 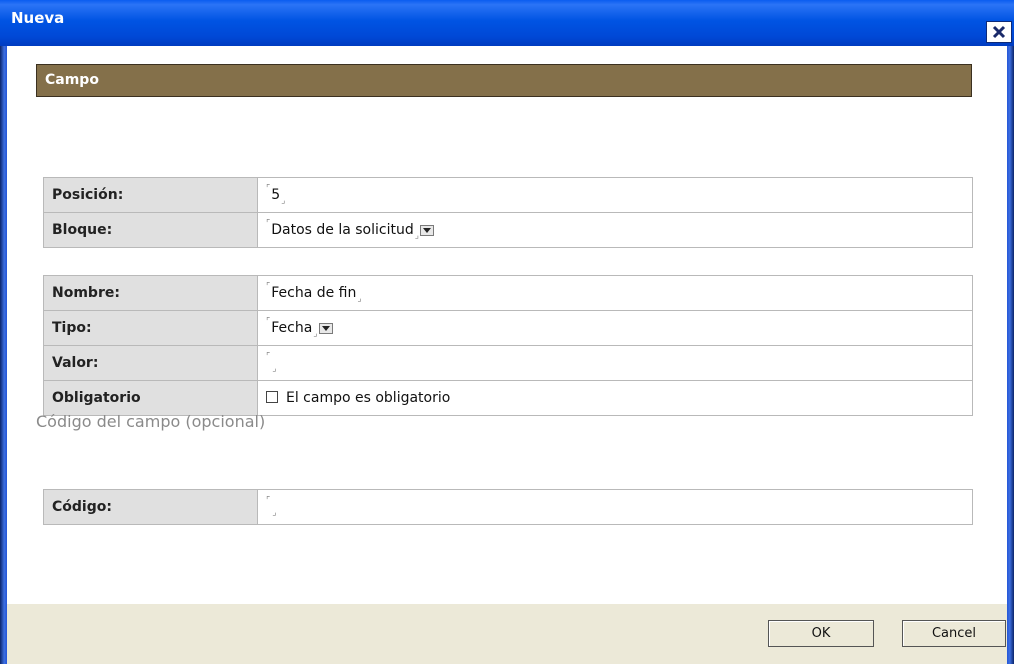 I want to click on optional-section-title: Código del campo (opcional), so click(x=151, y=421).